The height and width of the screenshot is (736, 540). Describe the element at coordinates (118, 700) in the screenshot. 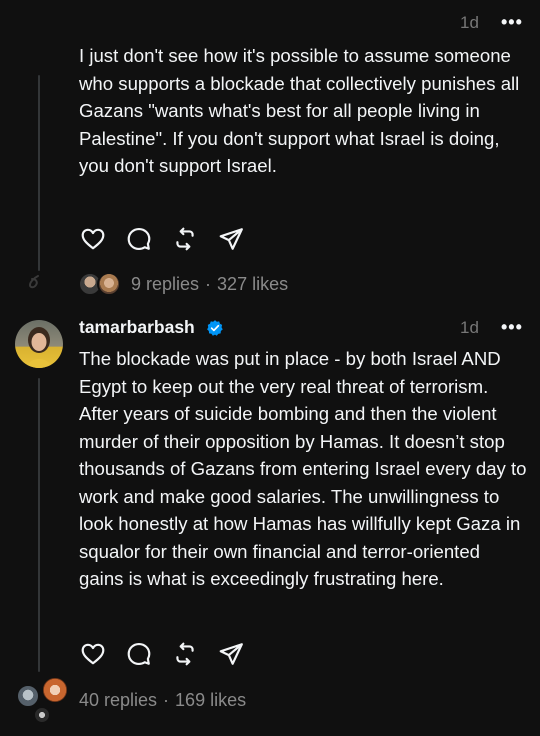

I see `replies-count: 40 replies` at that location.